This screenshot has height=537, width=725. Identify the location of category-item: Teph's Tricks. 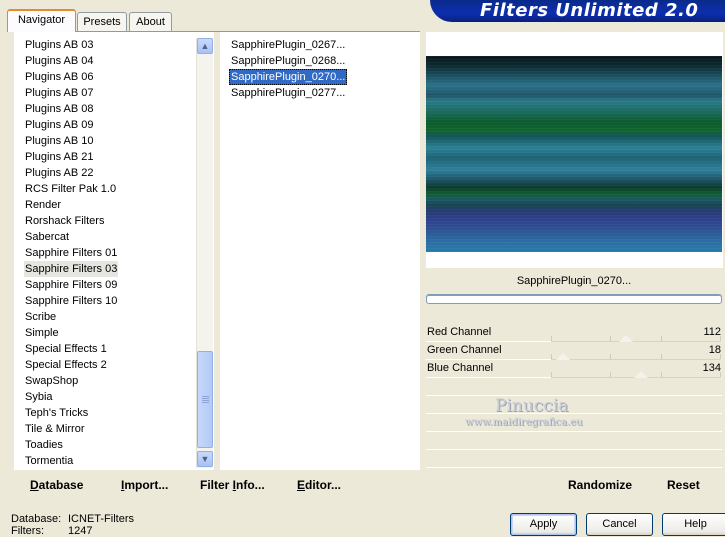
(56, 413).